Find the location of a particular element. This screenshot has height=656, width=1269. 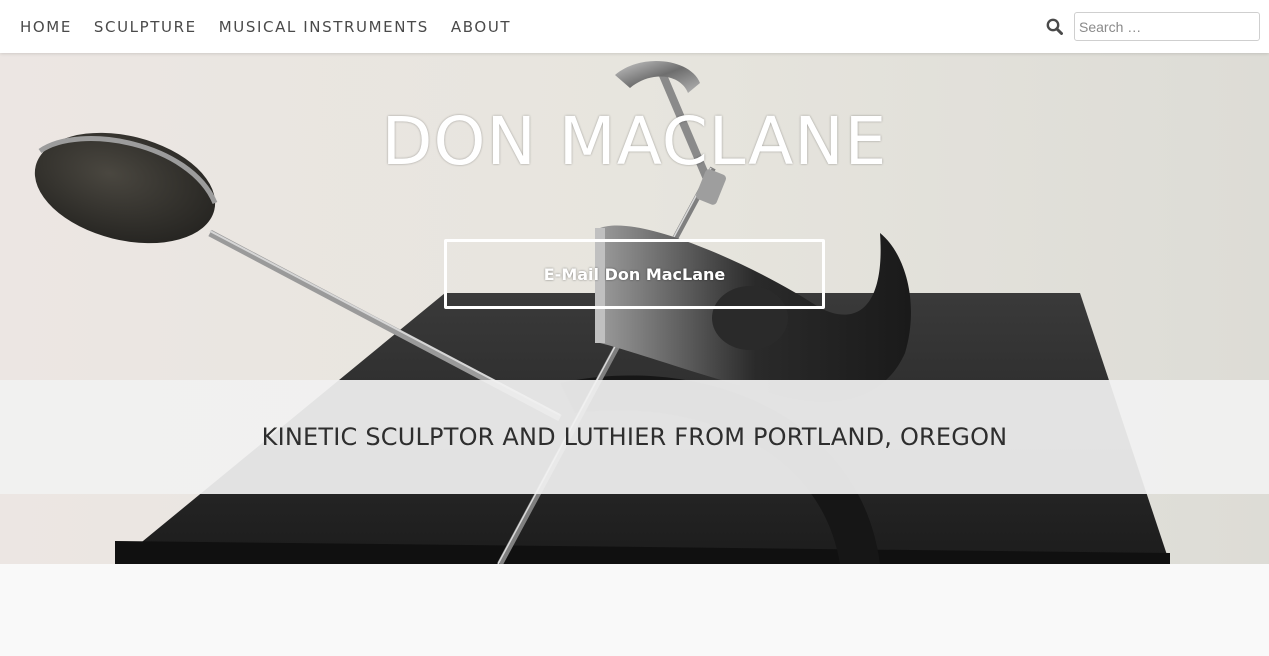

nav-item-about: ABOUT is located at coordinates (481, 27).